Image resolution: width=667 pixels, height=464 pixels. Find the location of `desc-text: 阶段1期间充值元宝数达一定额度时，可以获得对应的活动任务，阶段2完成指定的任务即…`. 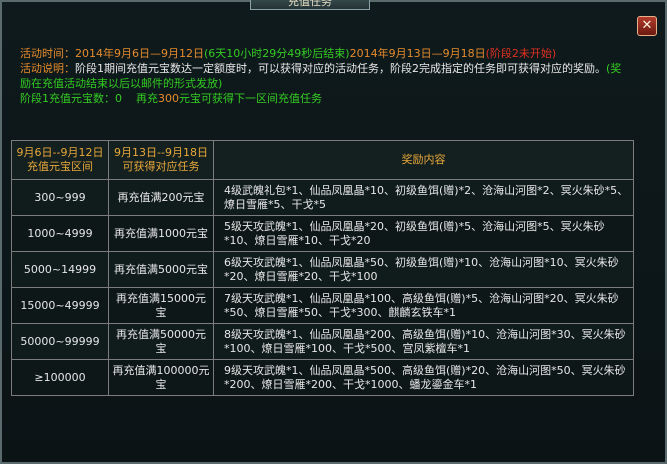

desc-text: 阶段1期间充值元宝数达一定额度时，可以获得对应的活动任务，阶段2完成指定的任务即… is located at coordinates (340, 68).